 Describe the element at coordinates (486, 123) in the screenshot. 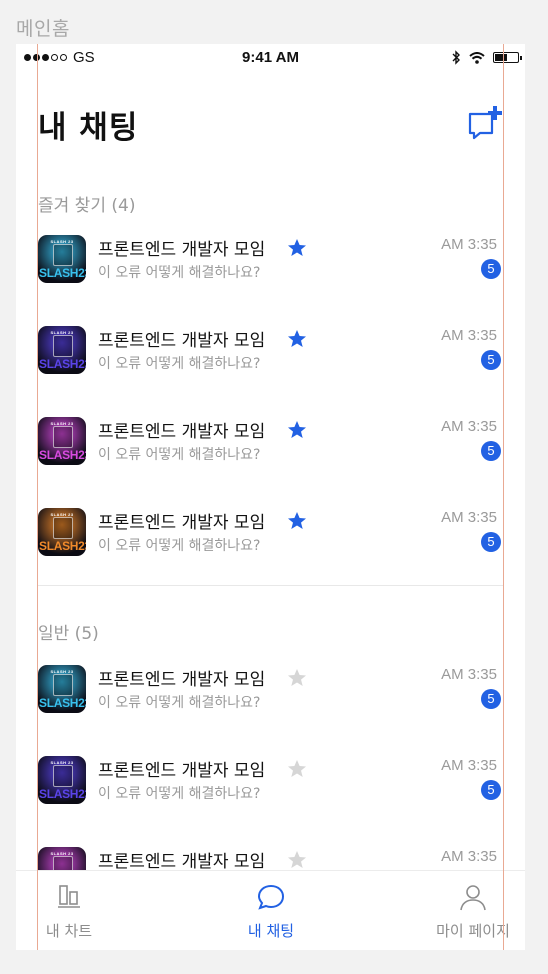

I see `chat-plus-icon` at that location.